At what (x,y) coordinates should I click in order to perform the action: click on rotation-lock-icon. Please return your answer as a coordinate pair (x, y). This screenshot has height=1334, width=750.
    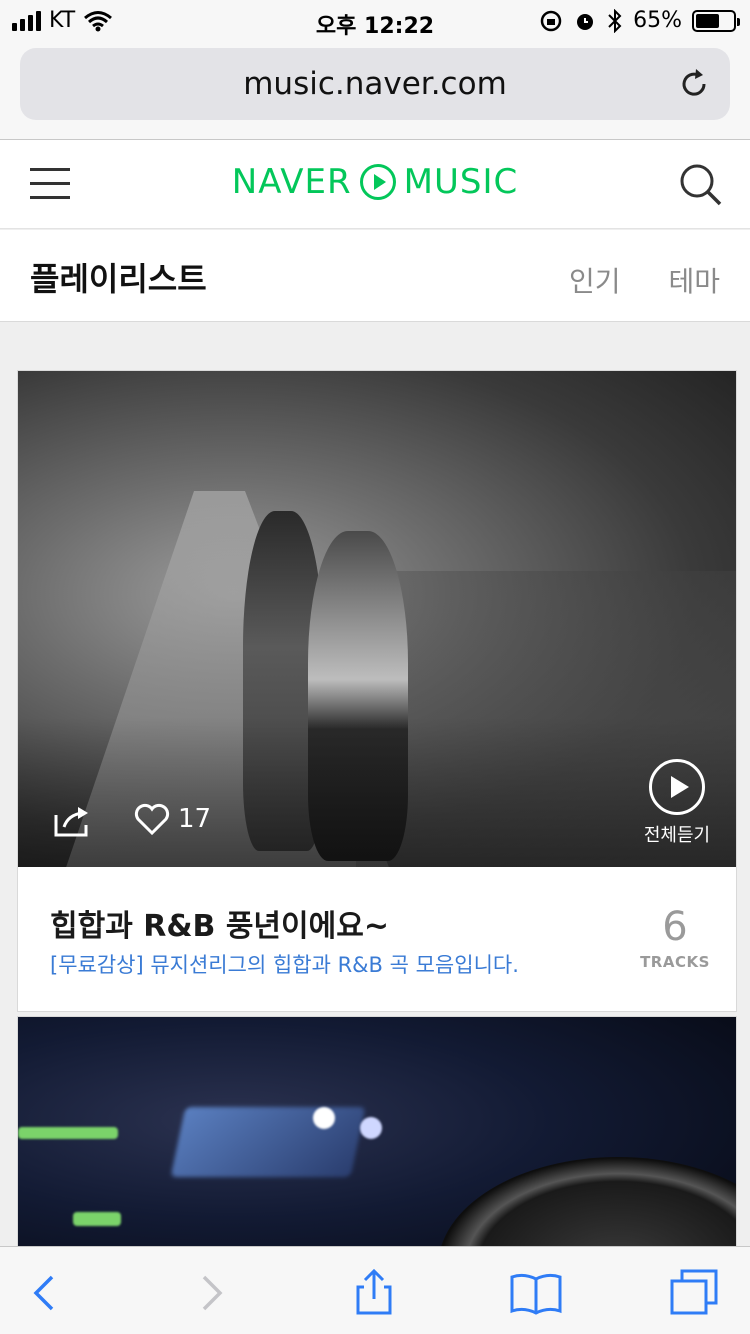
    Looking at the image, I should click on (551, 20).